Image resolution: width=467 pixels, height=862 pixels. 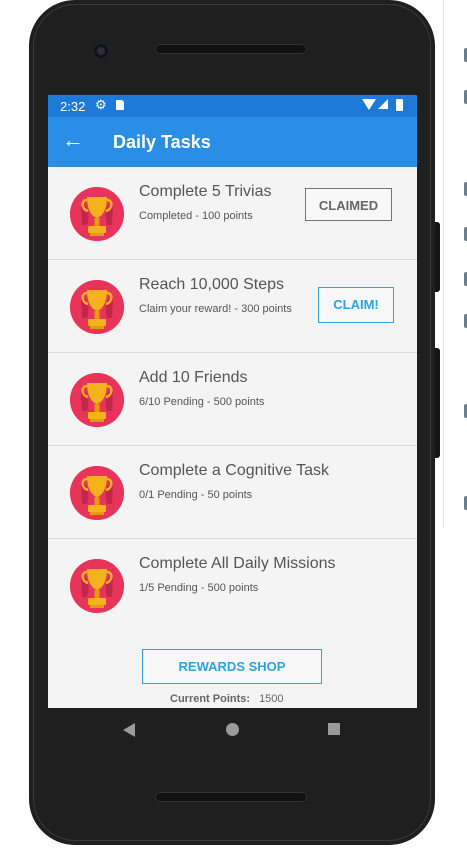 I want to click on power-button, so click(x=437, y=403).